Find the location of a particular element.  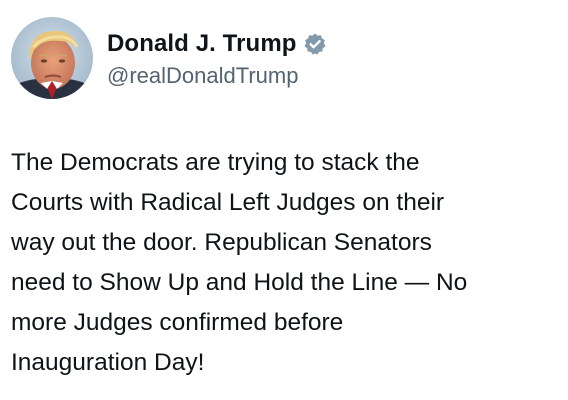

tweet-text-line: Courts with Radical Left Judges on their is located at coordinates (228, 202).